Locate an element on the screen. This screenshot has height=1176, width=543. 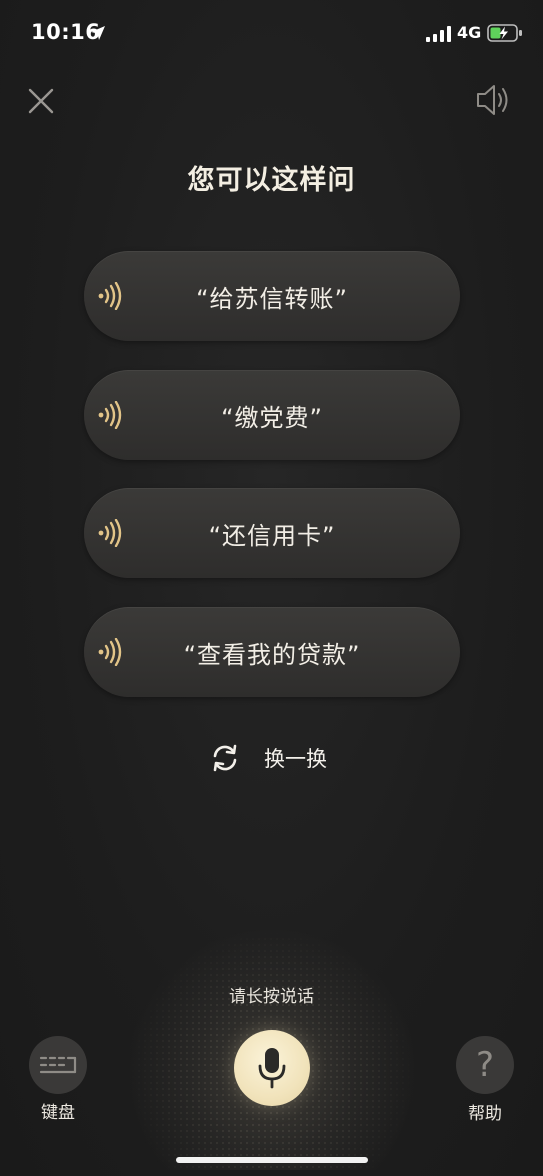
network-type: 4G is located at coordinates (469, 32).